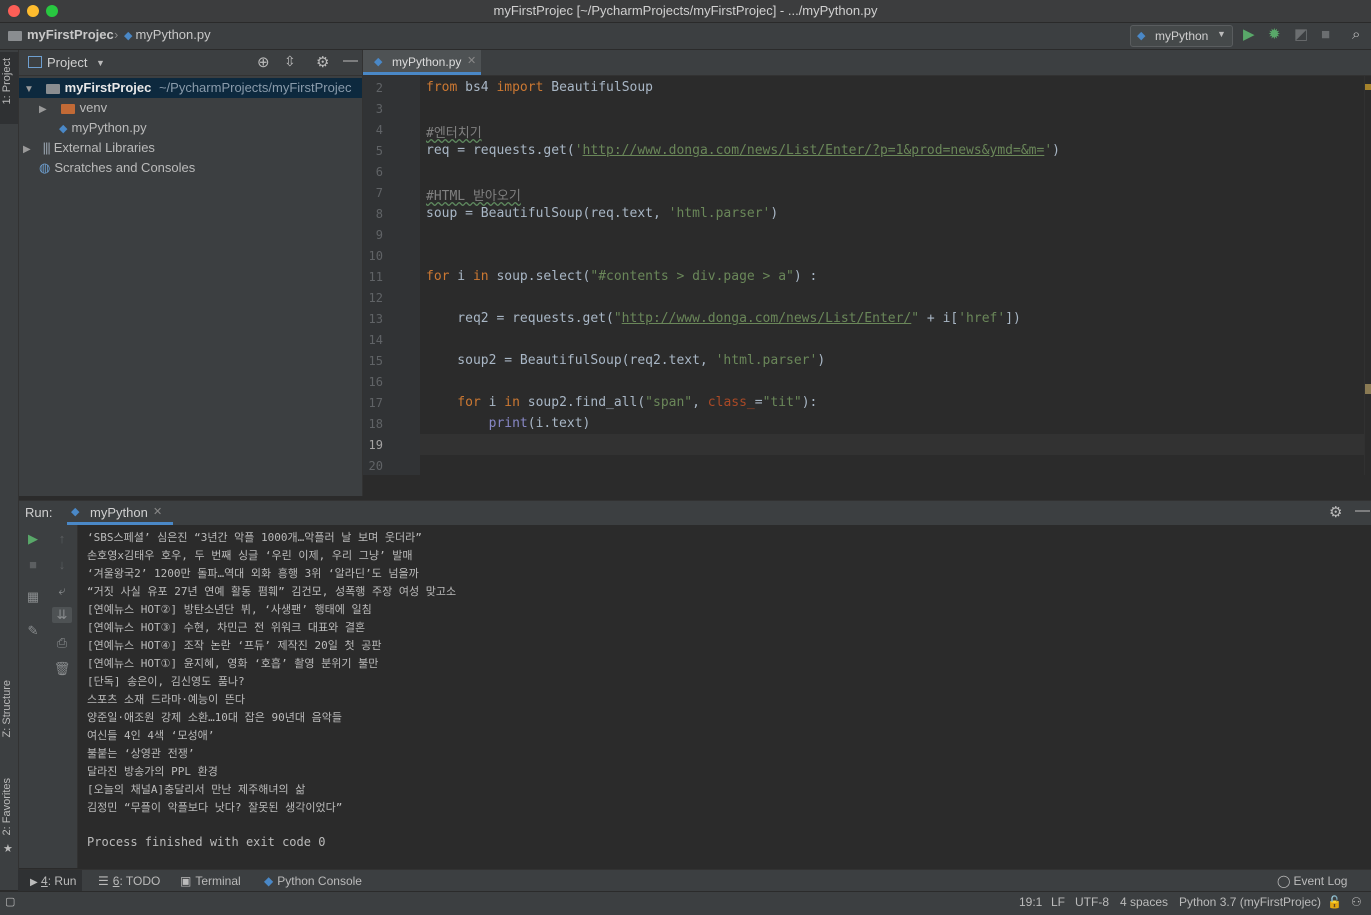  Describe the element at coordinates (29, 89) in the screenshot. I see `expand-arrow-icon: ▼` at that location.